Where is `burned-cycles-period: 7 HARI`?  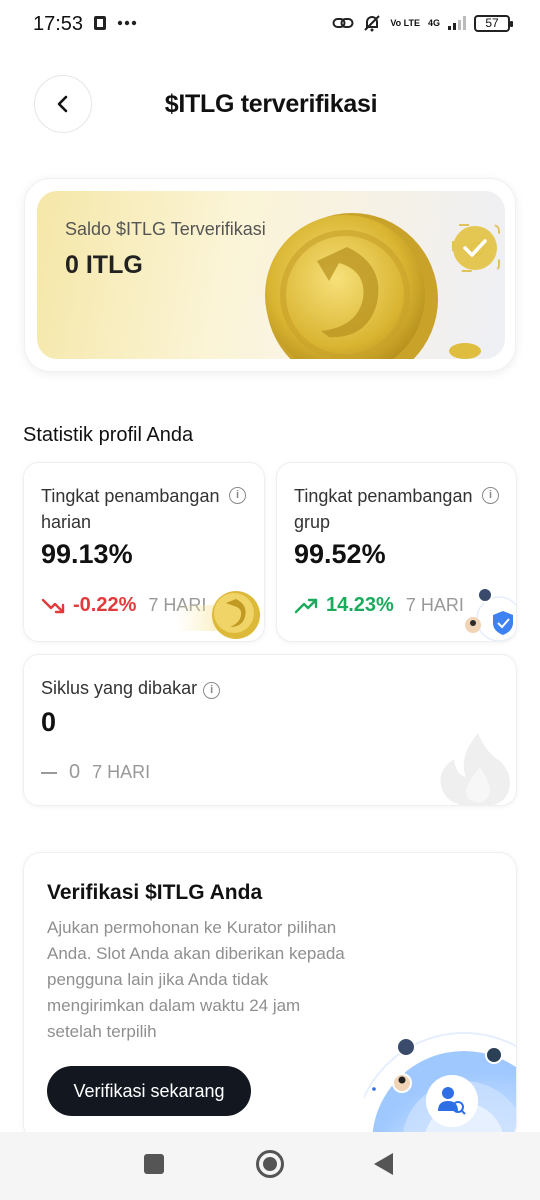
burned-cycles-period: 7 HARI is located at coordinates (121, 772).